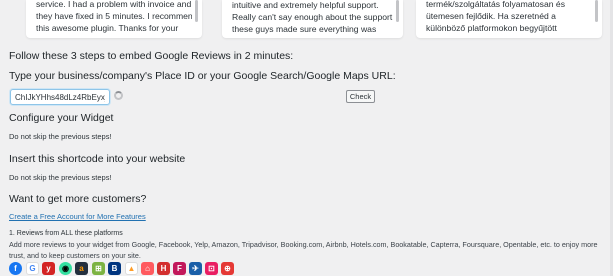  Describe the element at coordinates (107, 28) in the screenshot. I see `review-text: this awesome plugin. Thanks for your` at that location.